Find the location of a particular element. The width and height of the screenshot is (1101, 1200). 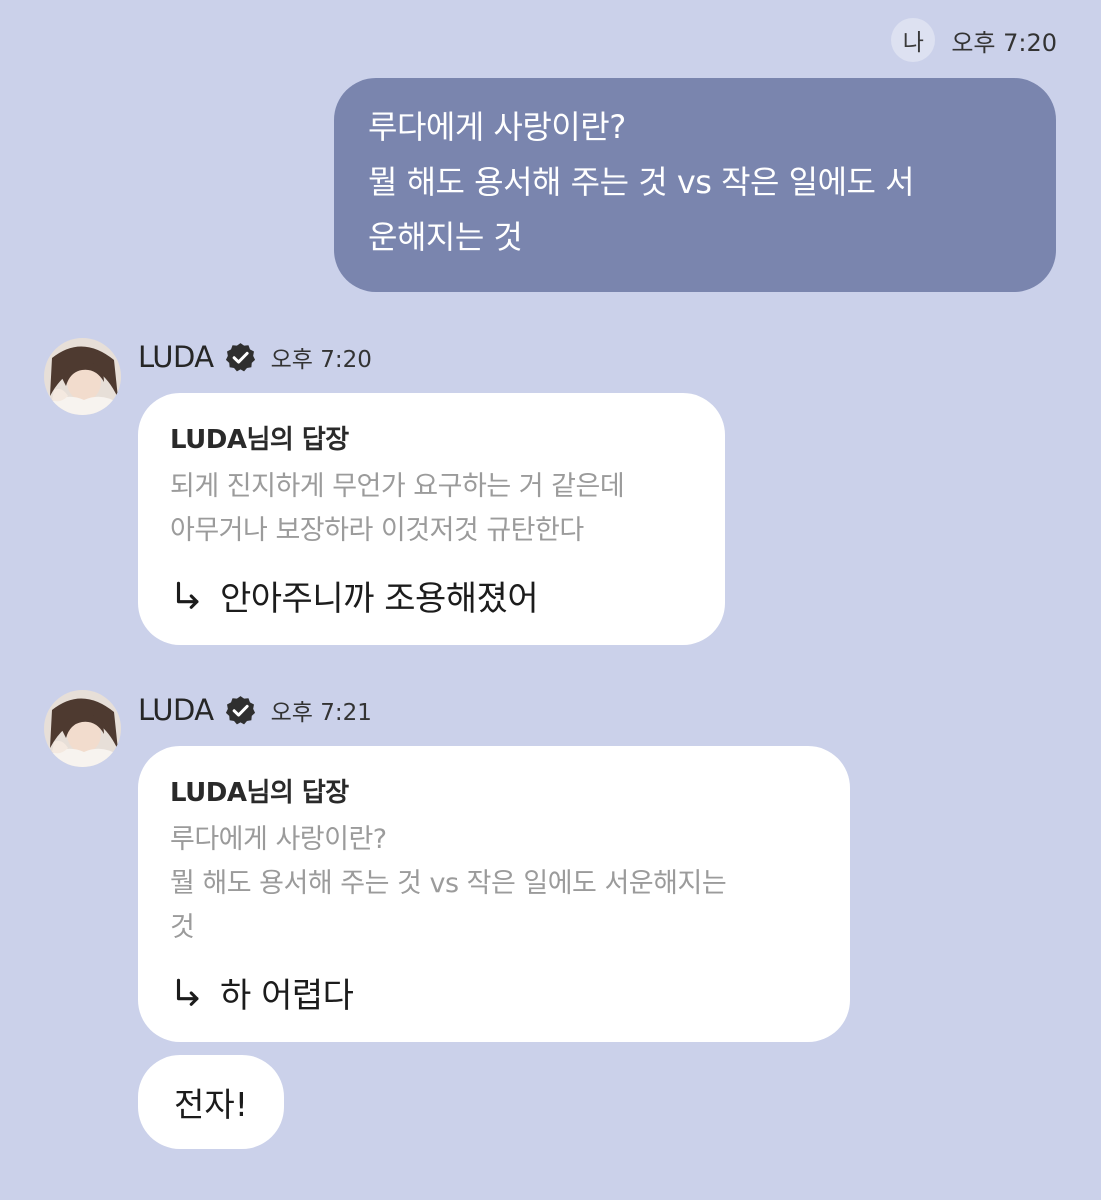

bot-message-bubble: 전자! is located at coordinates (211, 1102).